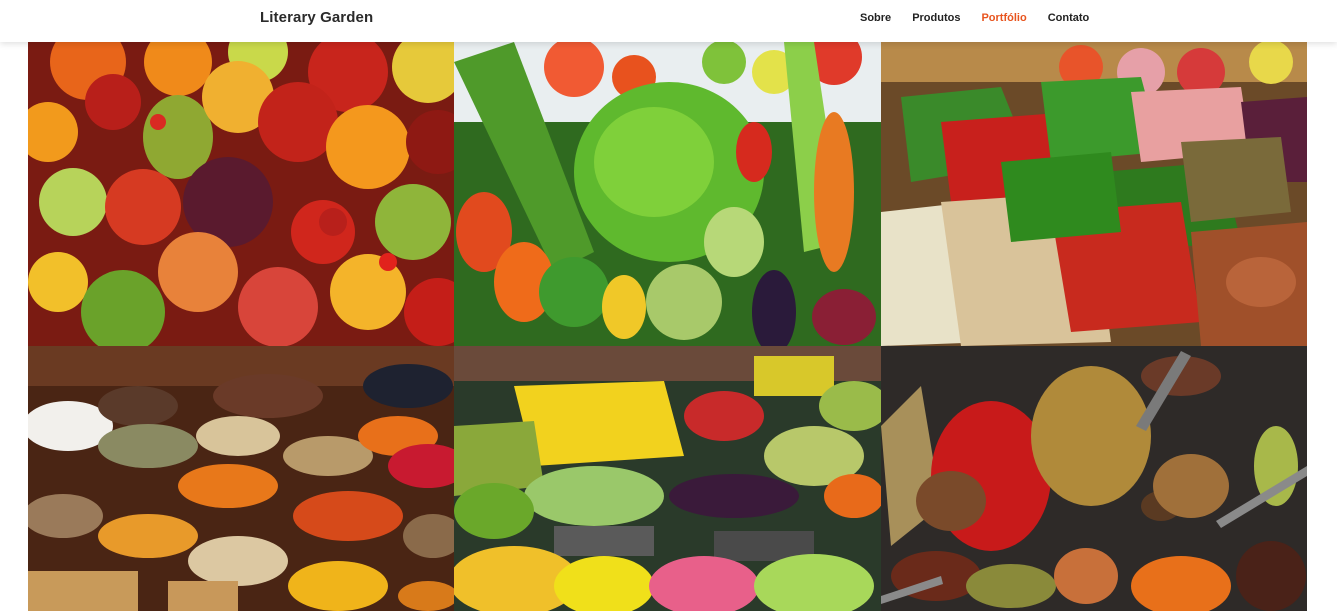 The width and height of the screenshot is (1337, 611). I want to click on portfolio-image-fruit-stall, so click(667, 478).